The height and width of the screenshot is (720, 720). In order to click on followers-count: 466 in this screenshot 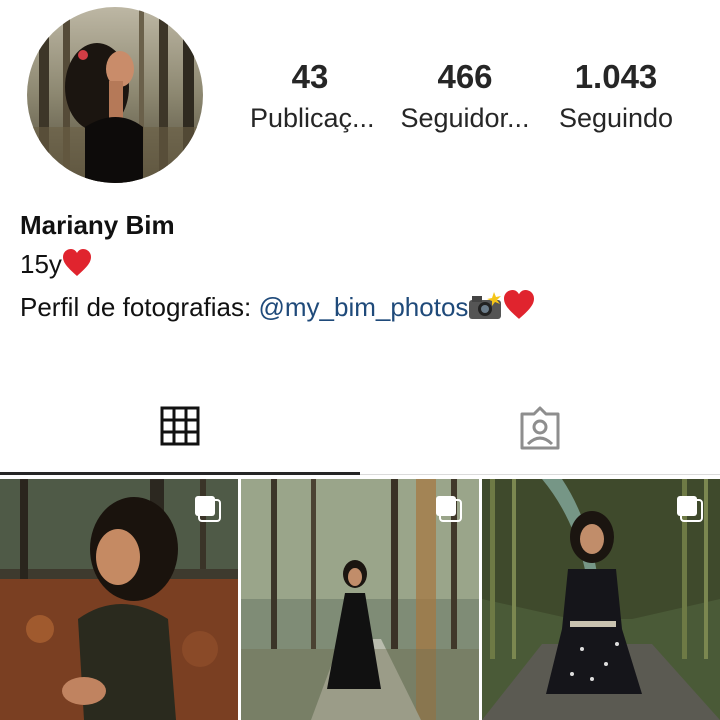, I will do `click(465, 76)`.